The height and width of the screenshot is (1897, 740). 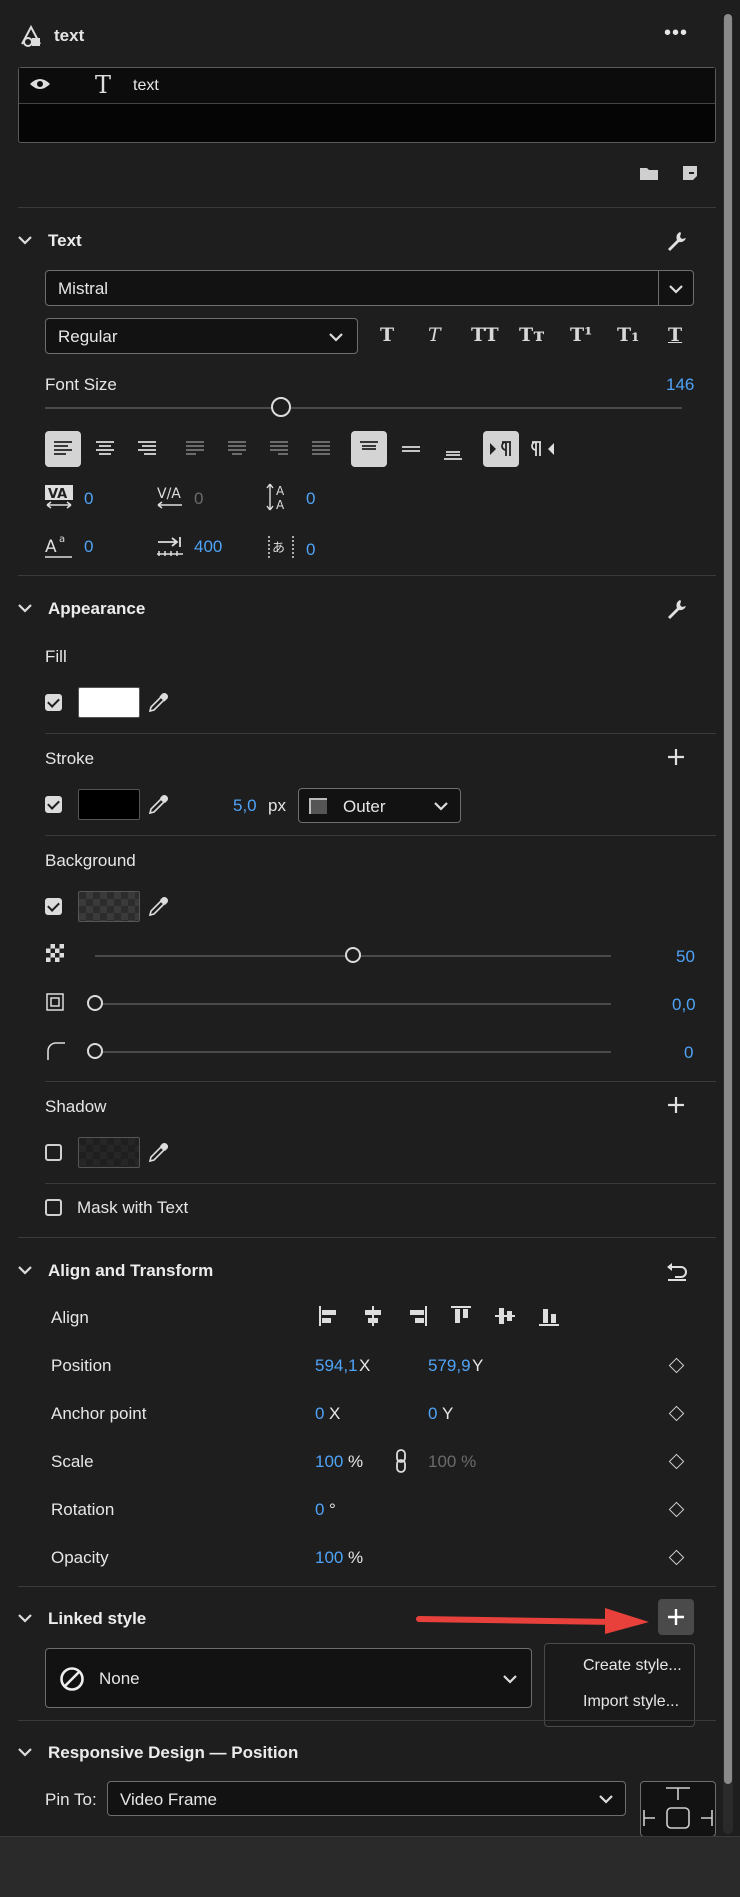 What do you see at coordinates (319, 1510) in the screenshot?
I see `rotation-value: 0` at bounding box center [319, 1510].